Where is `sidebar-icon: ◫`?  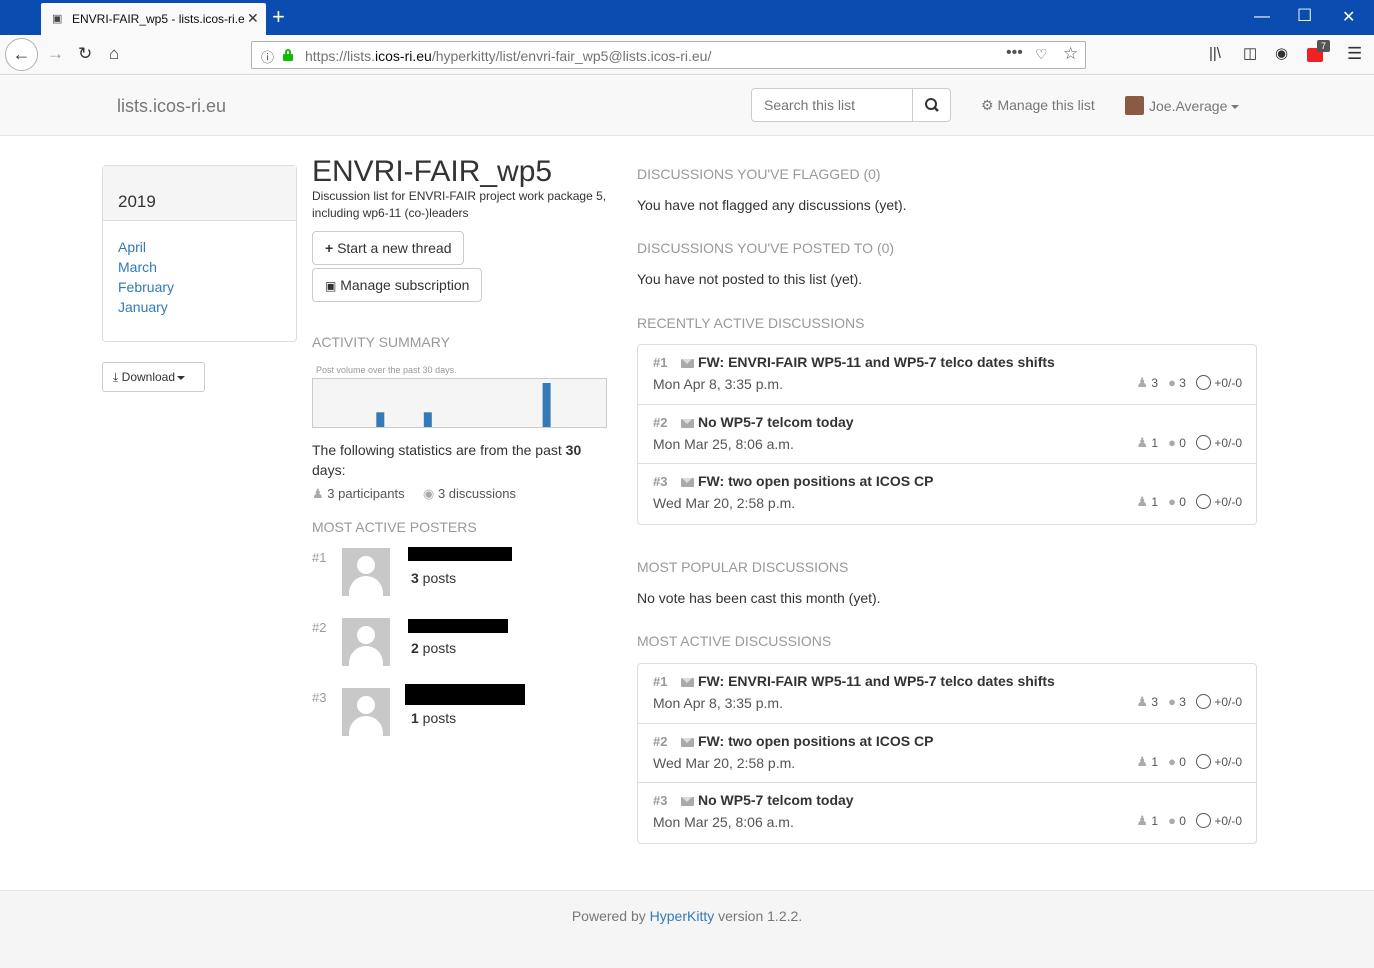 sidebar-icon: ◫ is located at coordinates (1250, 53).